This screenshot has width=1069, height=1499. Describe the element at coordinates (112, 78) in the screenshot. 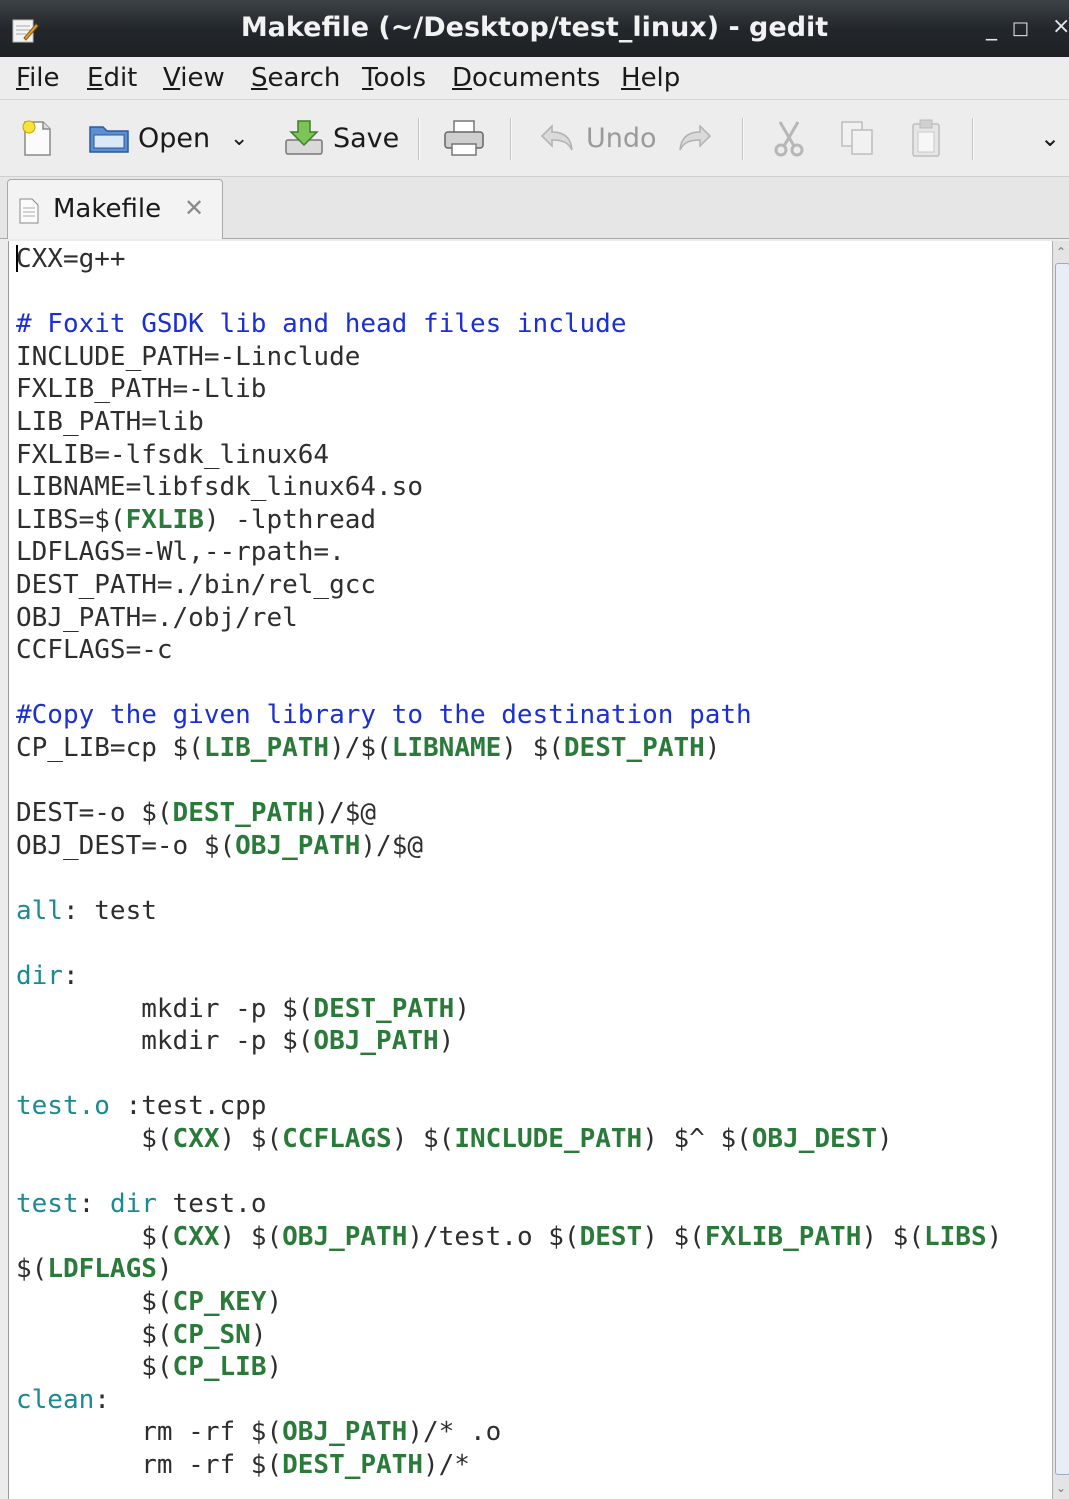

I see `menu-edit: Edit` at that location.